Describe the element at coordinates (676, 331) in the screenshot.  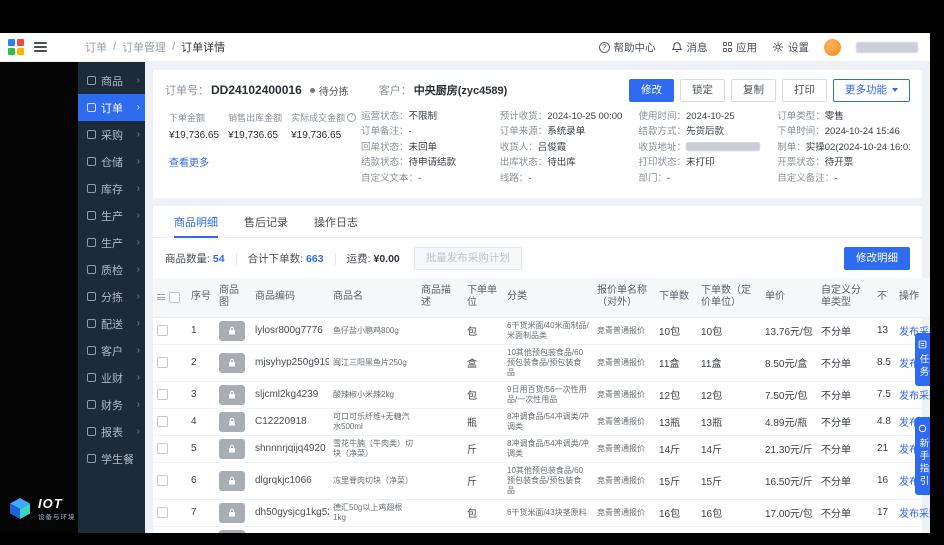
I see `order-qty: 10包` at that location.